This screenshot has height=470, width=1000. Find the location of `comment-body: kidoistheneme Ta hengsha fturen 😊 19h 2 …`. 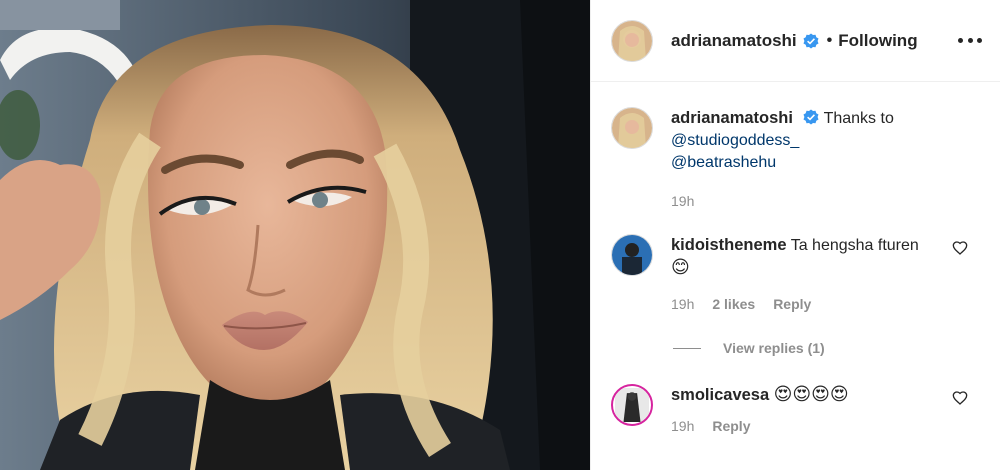

comment-body: kidoistheneme Ta hengsha fturen 😊 19h 2 … is located at coordinates (811, 309).